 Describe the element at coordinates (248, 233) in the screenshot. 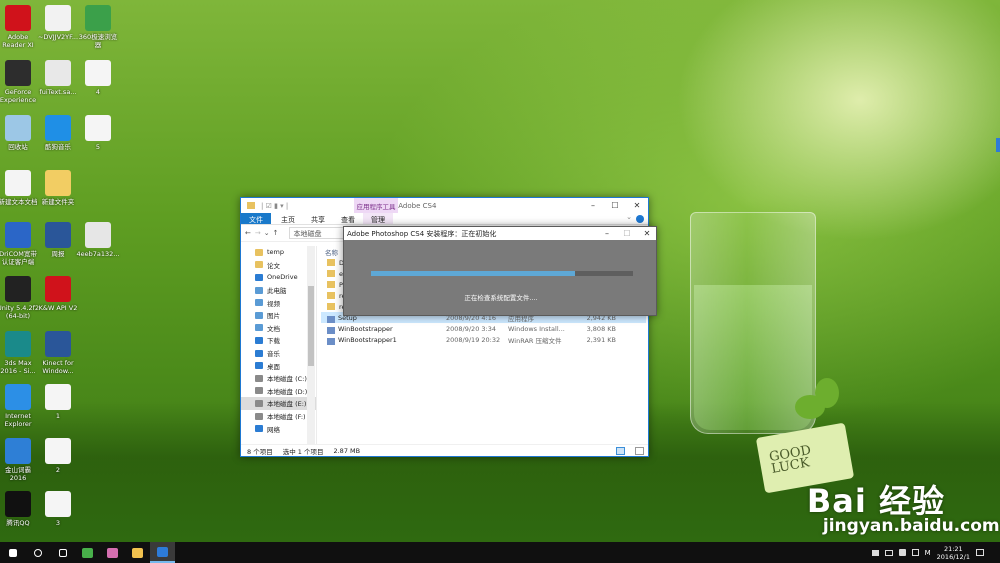

I see `back-icon: ←` at that location.